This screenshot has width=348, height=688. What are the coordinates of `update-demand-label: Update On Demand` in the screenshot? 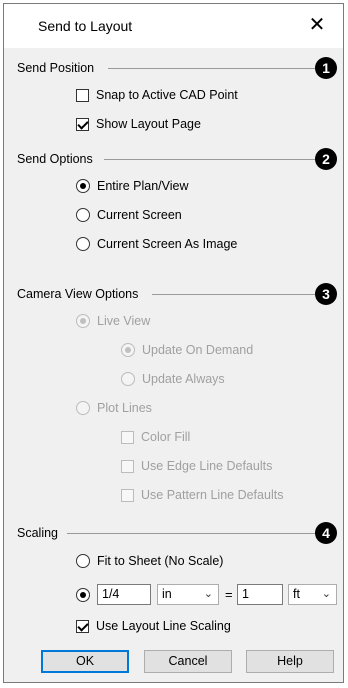 It's located at (198, 350).